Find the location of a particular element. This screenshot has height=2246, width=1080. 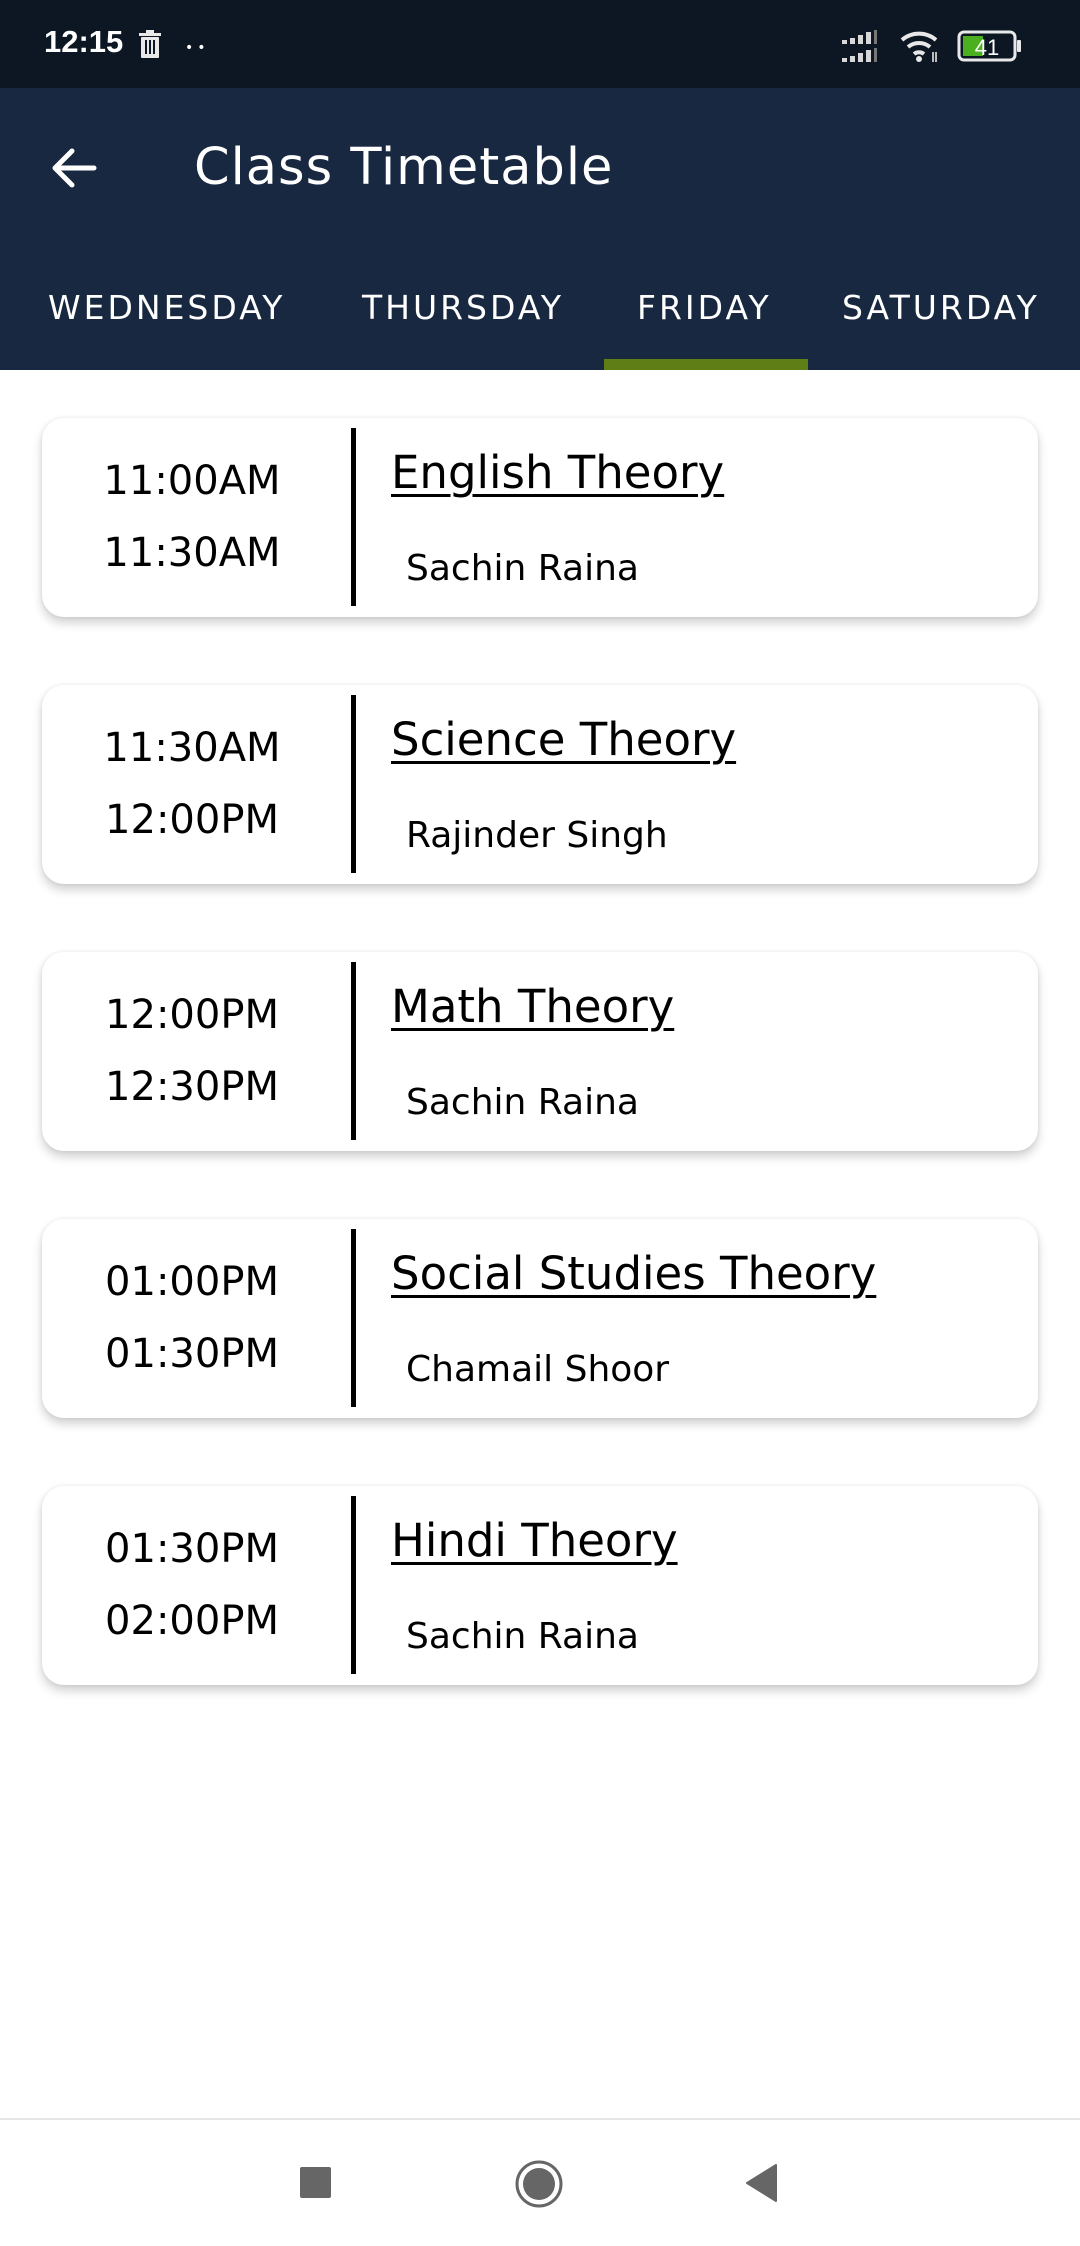

selected-tab-indicator is located at coordinates (706, 364).